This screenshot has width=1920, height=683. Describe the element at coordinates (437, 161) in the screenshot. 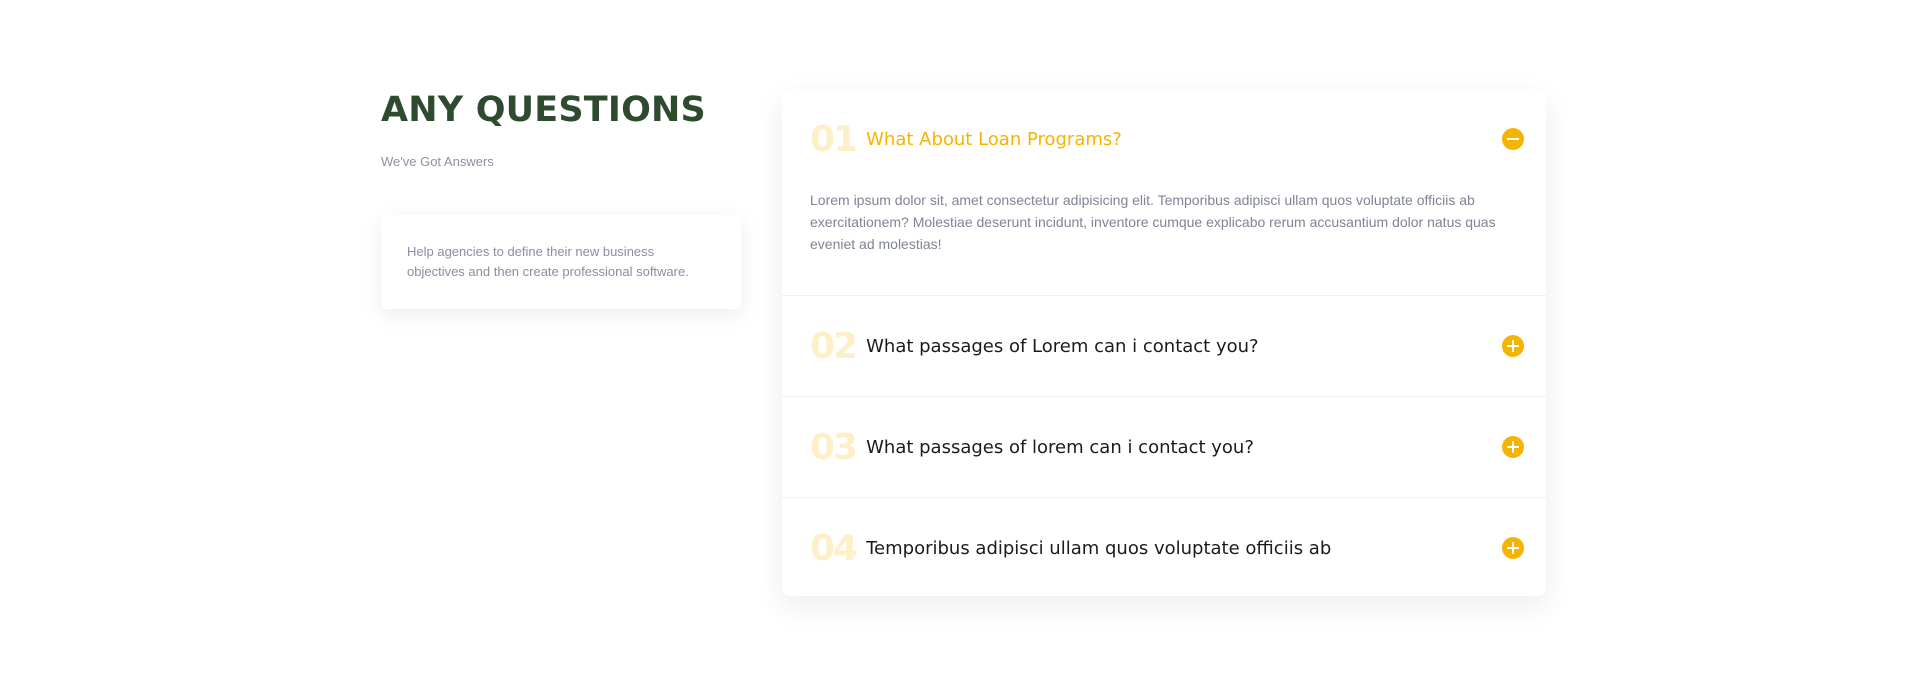

I see `section-subtitle: We've Got Answers` at that location.